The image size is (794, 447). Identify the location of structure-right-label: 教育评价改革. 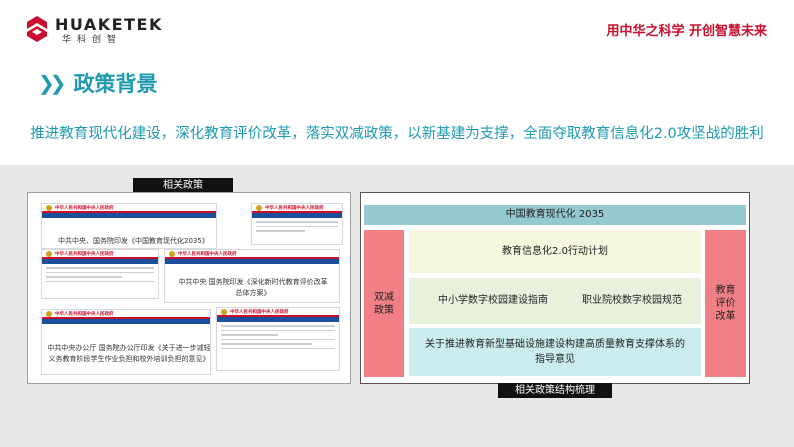
(725, 303).